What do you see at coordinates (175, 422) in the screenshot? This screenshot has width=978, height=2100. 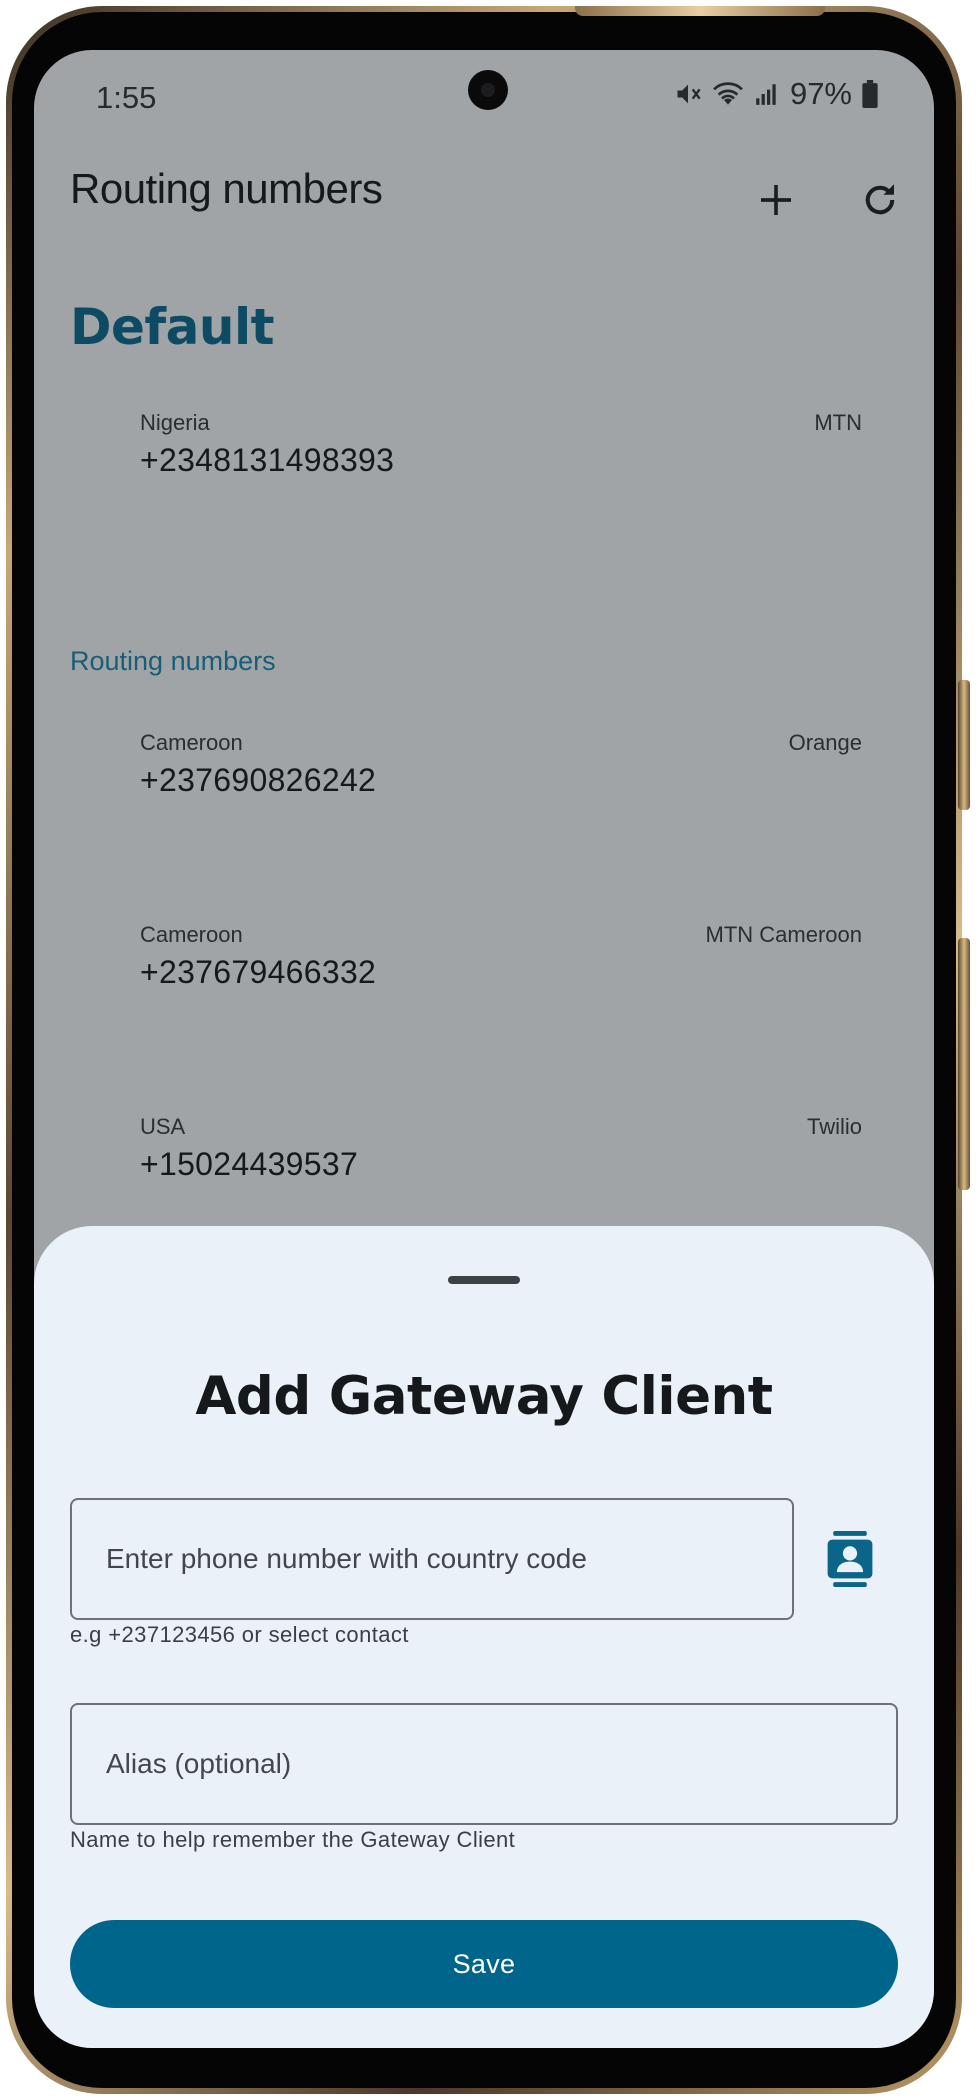 I see `number-country: Nigeria` at bounding box center [175, 422].